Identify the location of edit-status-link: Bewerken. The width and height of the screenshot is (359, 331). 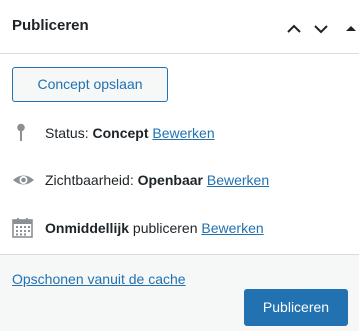
(183, 133).